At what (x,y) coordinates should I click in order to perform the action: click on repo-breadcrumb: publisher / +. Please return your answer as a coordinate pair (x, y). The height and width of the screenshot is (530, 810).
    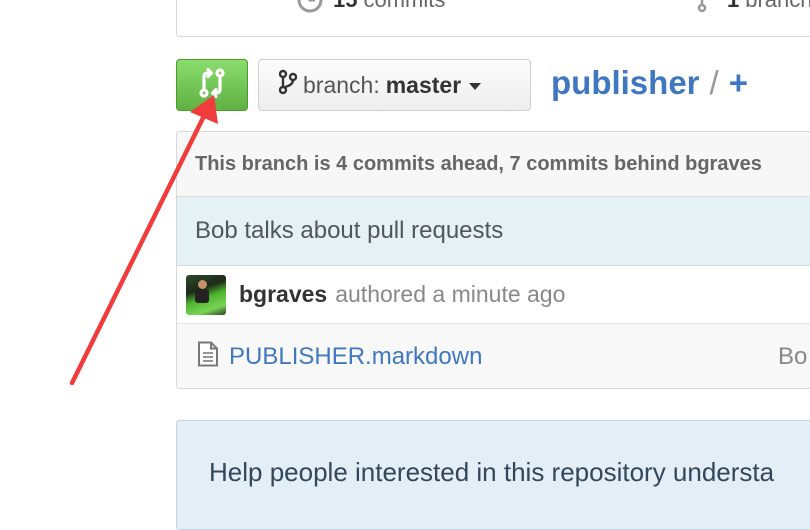
    Looking at the image, I should click on (649, 83).